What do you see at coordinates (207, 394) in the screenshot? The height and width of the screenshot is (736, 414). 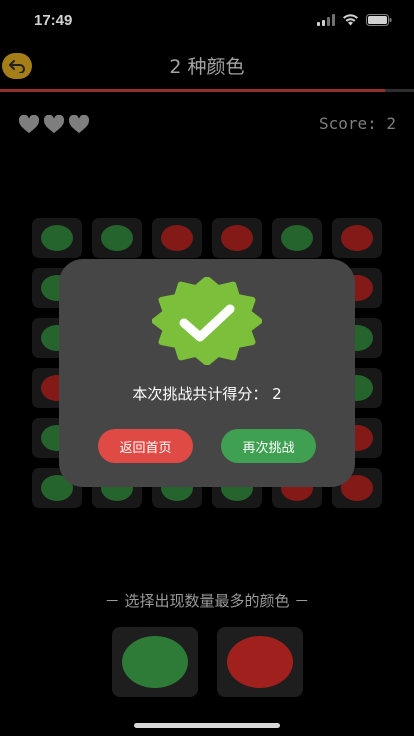 I see `result-score-text: 本次挑战共计得分： 2` at bounding box center [207, 394].